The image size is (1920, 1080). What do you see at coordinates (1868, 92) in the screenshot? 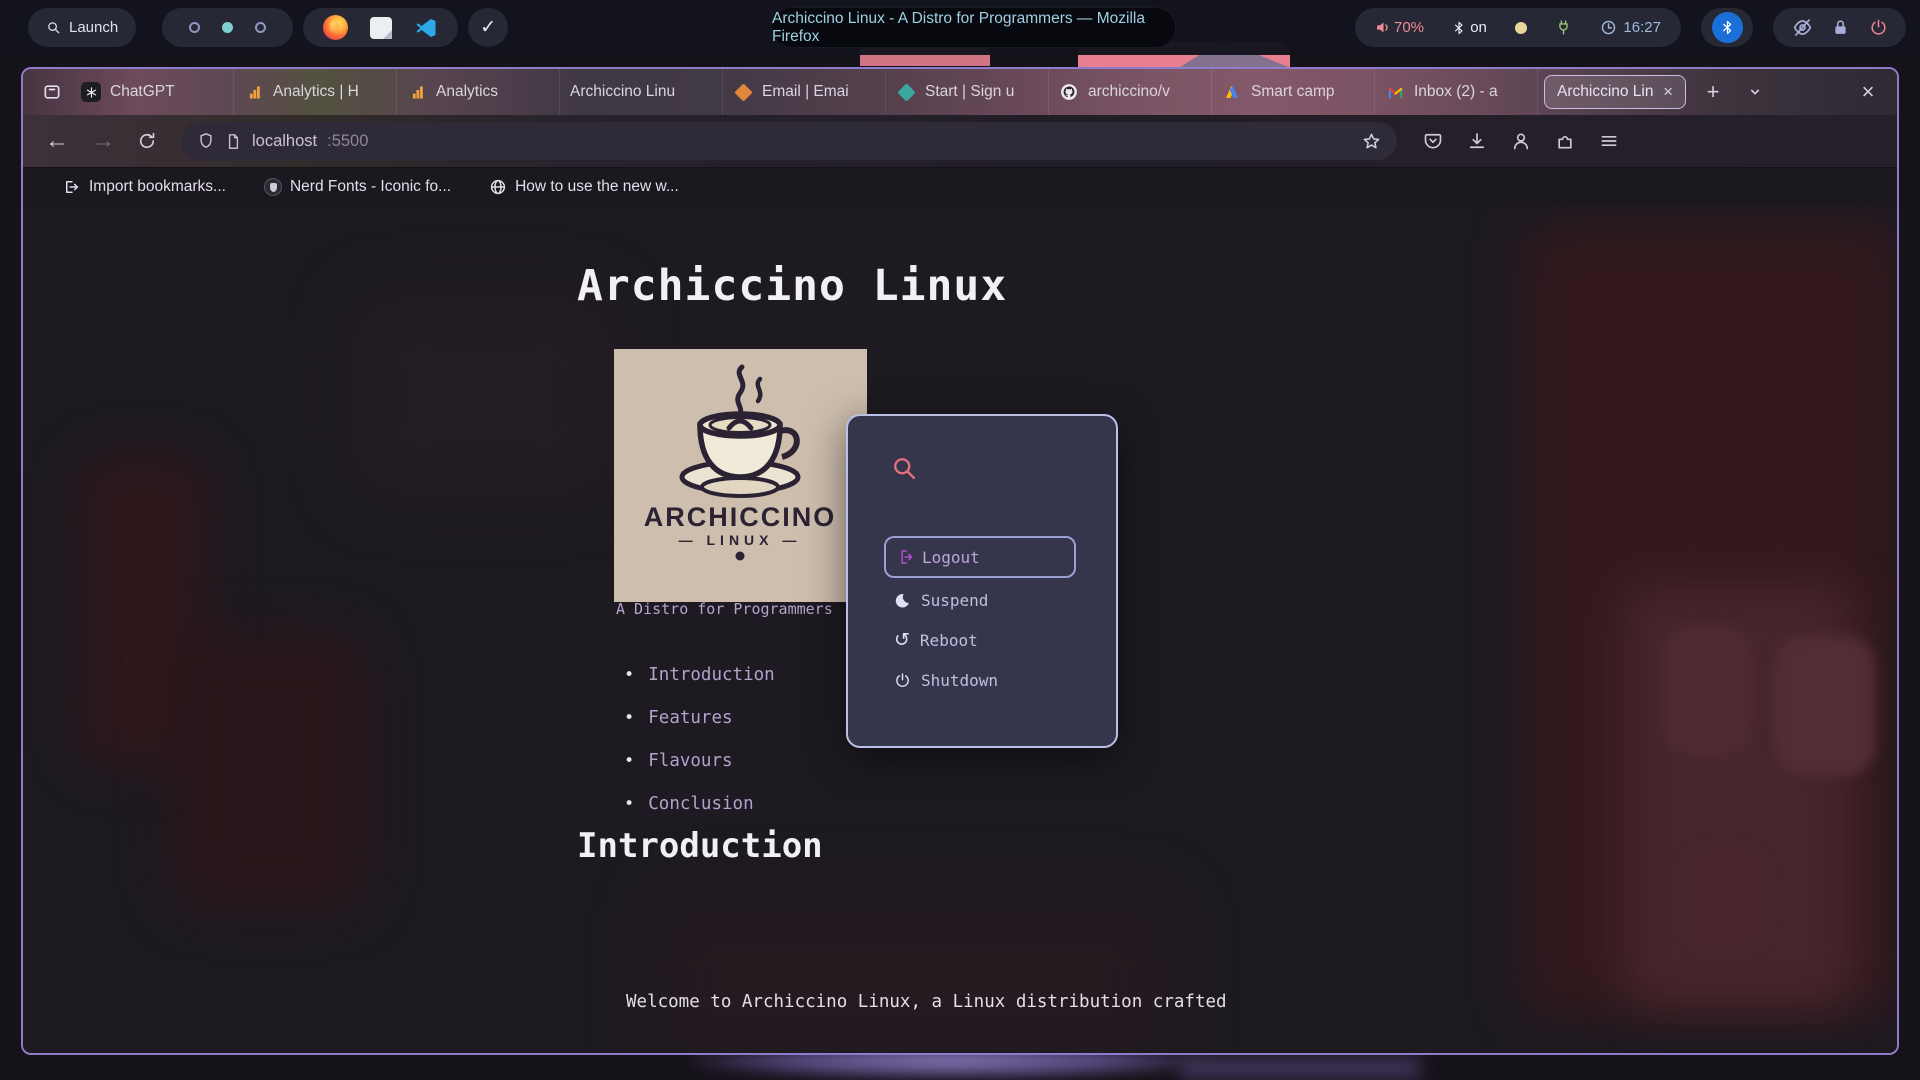
I see `window-close-button: ×` at bounding box center [1868, 92].